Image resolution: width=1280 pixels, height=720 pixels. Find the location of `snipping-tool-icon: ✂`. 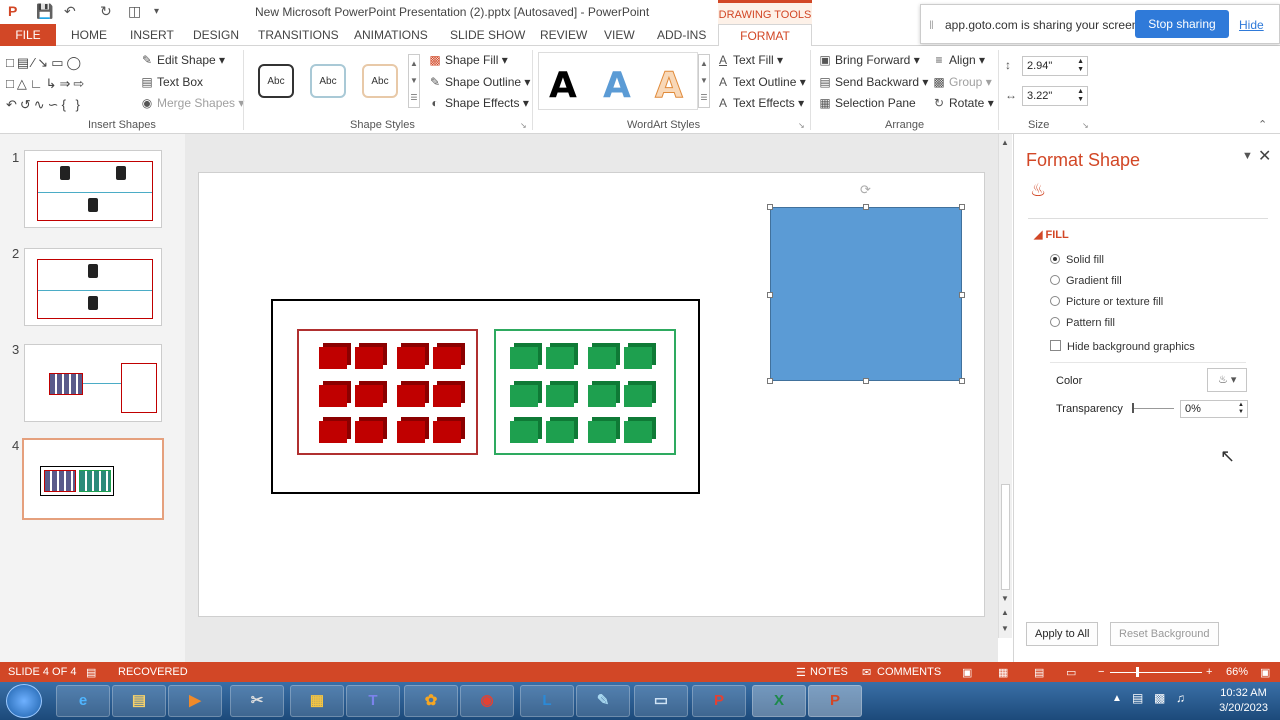

snipping-tool-icon: ✂ is located at coordinates (257, 701).